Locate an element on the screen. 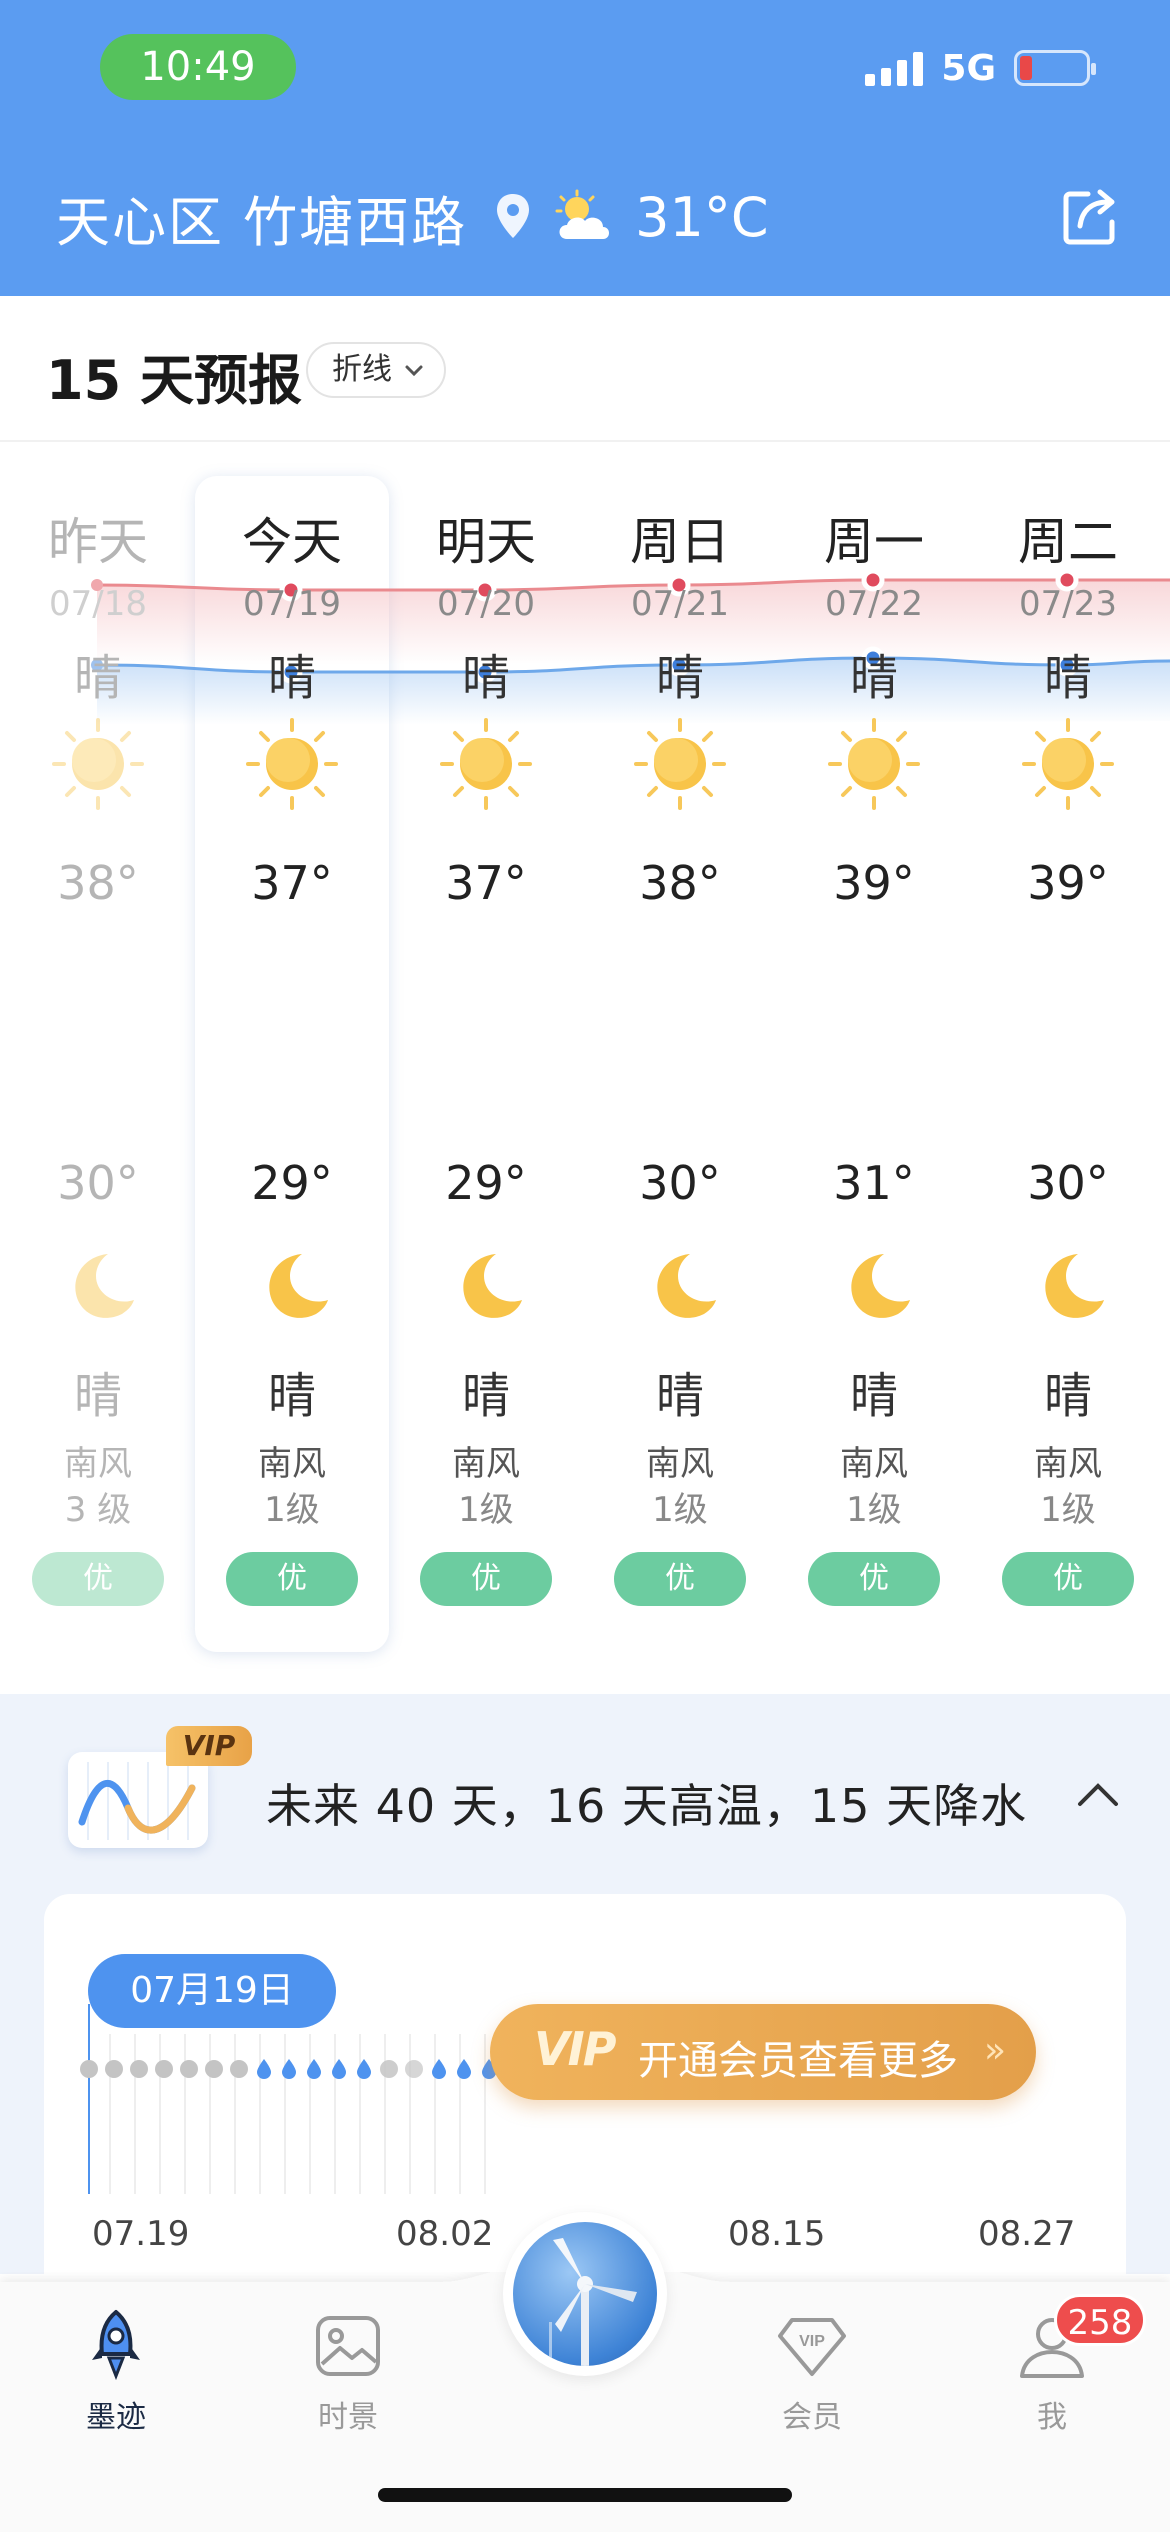 This screenshot has height=2532, width=1170. day-column: 今天 07/19 晴 37° 29° 晴 南风 1级 优 is located at coordinates (292, 1042).